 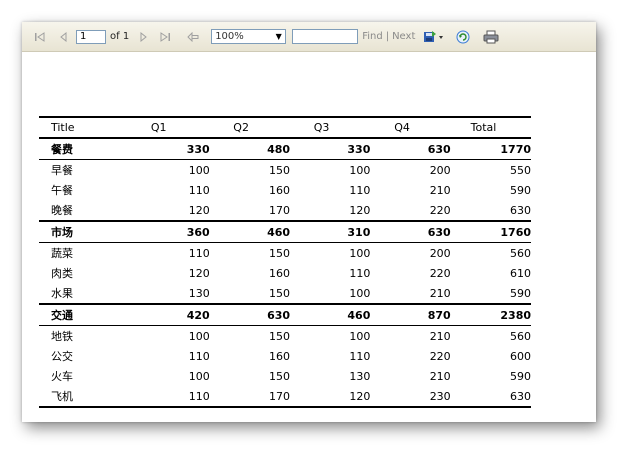 I want to click on group-row: 交通 420 630 460 870 2380, so click(x=285, y=314).